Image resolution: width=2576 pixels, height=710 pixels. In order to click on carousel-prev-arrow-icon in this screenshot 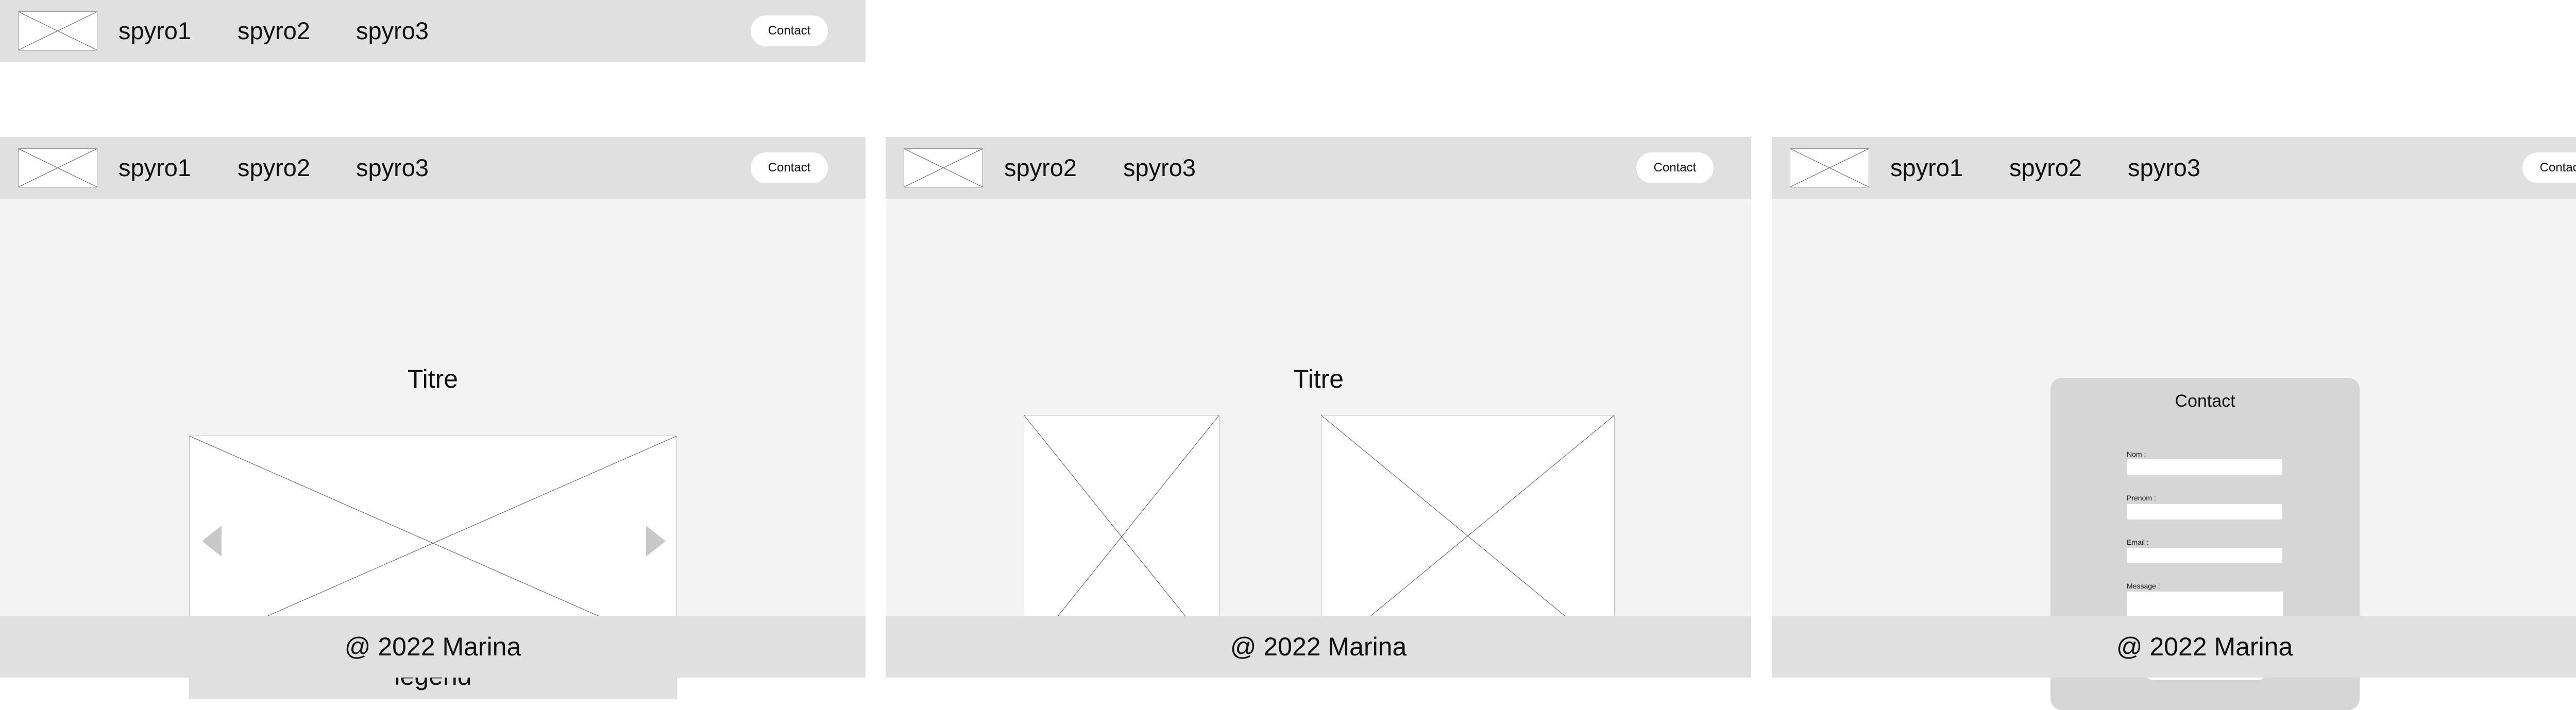, I will do `click(212, 541)`.